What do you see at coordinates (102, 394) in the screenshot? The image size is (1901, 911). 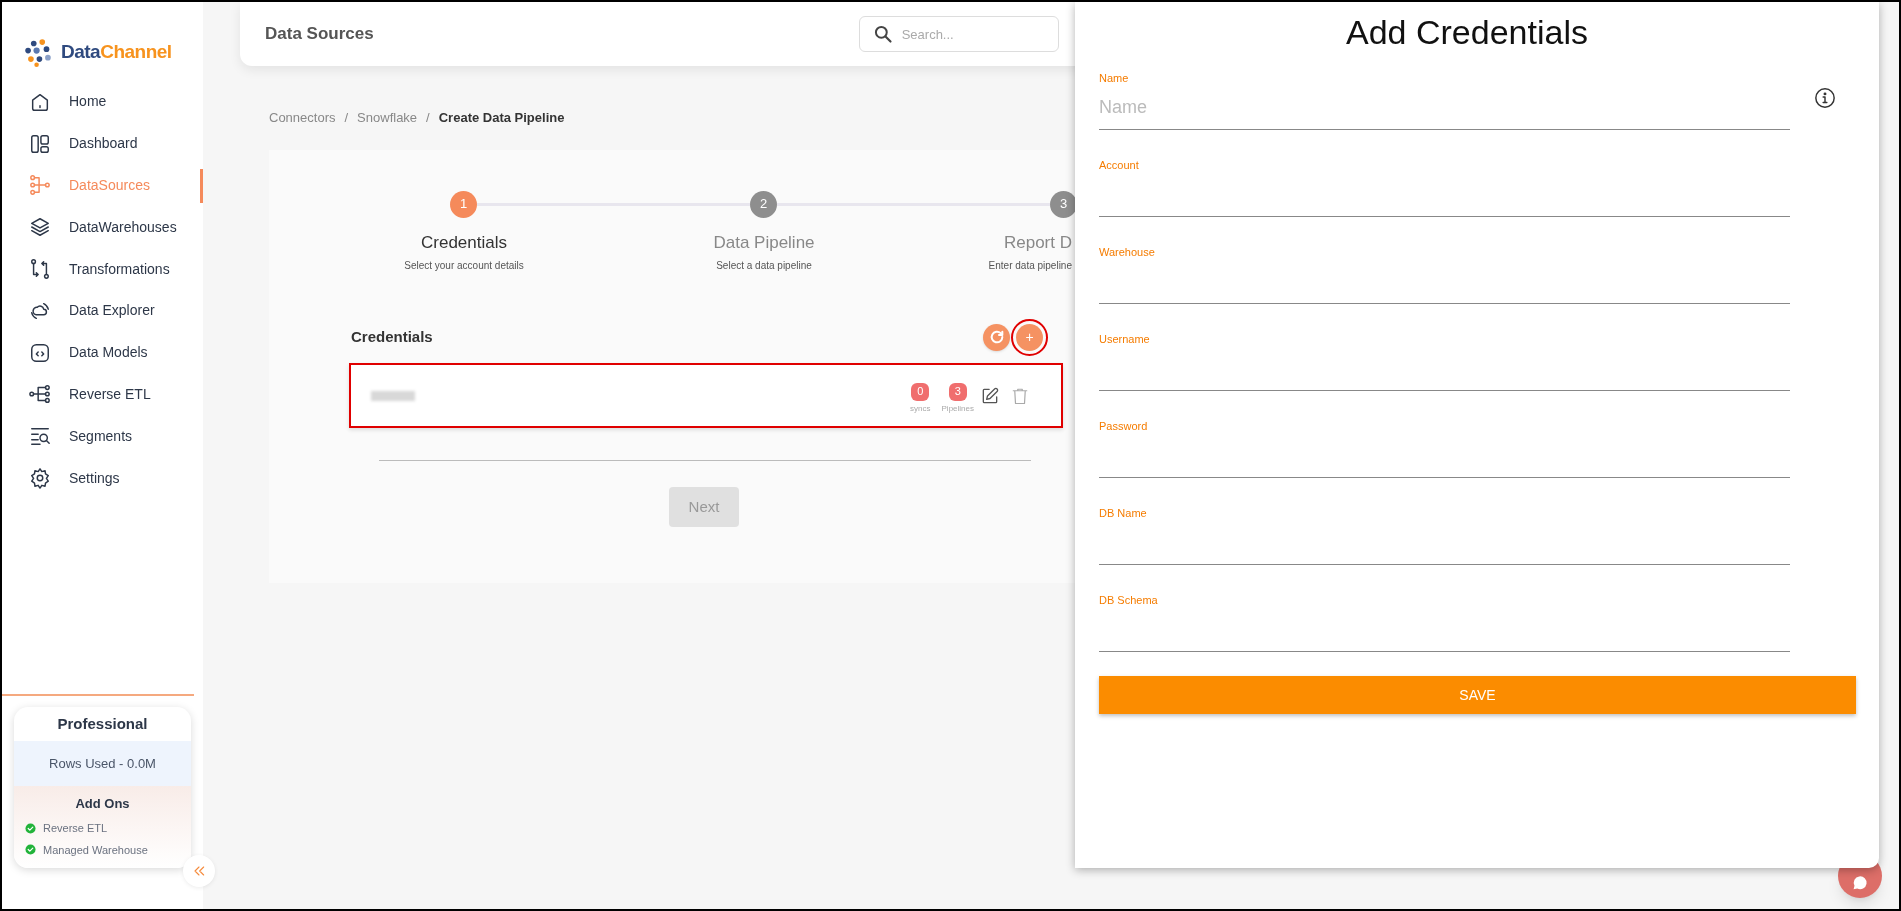 I see `nav-item: Reverse ETL` at bounding box center [102, 394].